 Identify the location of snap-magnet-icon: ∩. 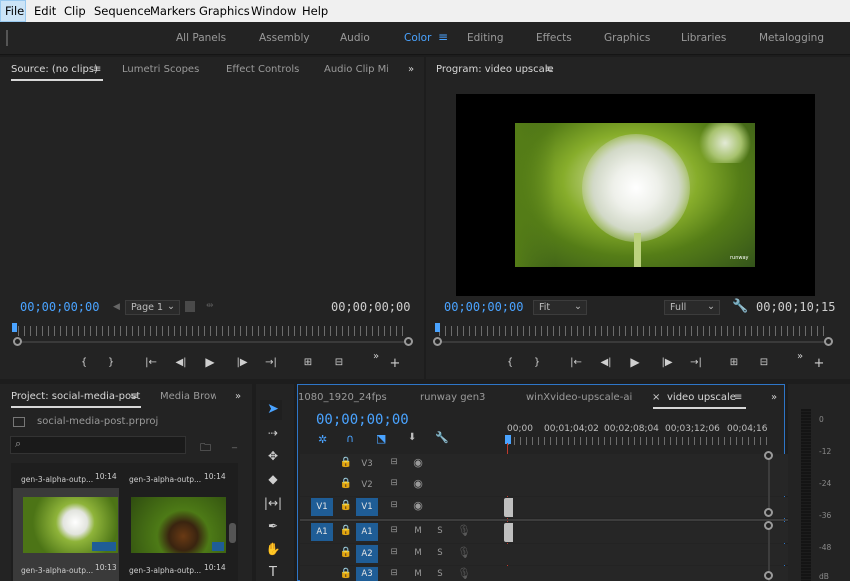
(350, 438).